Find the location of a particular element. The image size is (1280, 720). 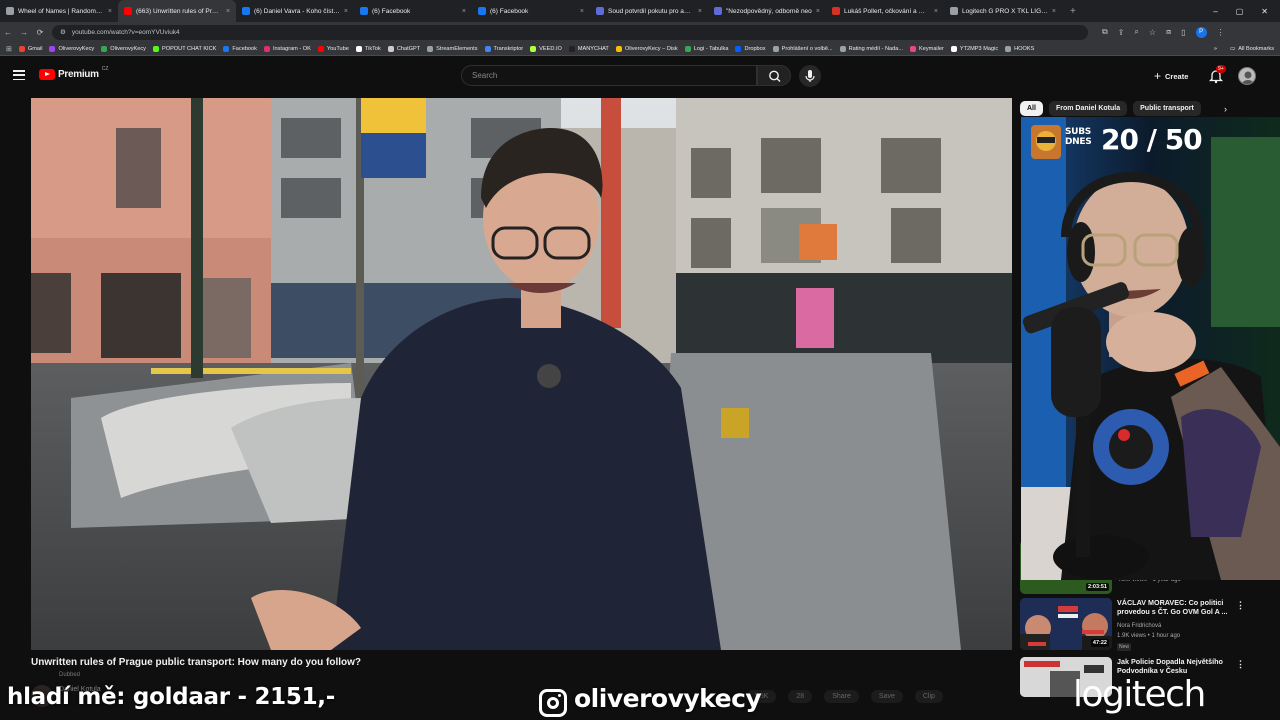

chip-all: All is located at coordinates (1031, 108).